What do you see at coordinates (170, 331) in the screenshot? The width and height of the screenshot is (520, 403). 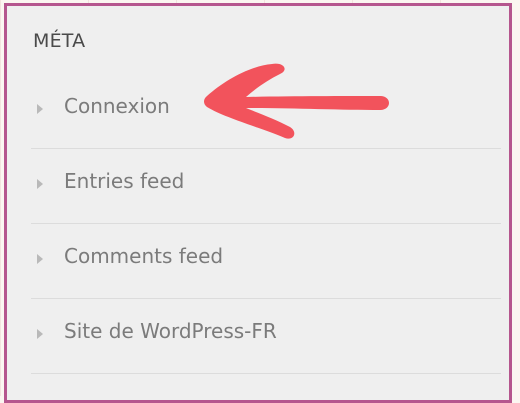 I see `wordpress-fr-link: Site de WordPress-FR` at bounding box center [170, 331].